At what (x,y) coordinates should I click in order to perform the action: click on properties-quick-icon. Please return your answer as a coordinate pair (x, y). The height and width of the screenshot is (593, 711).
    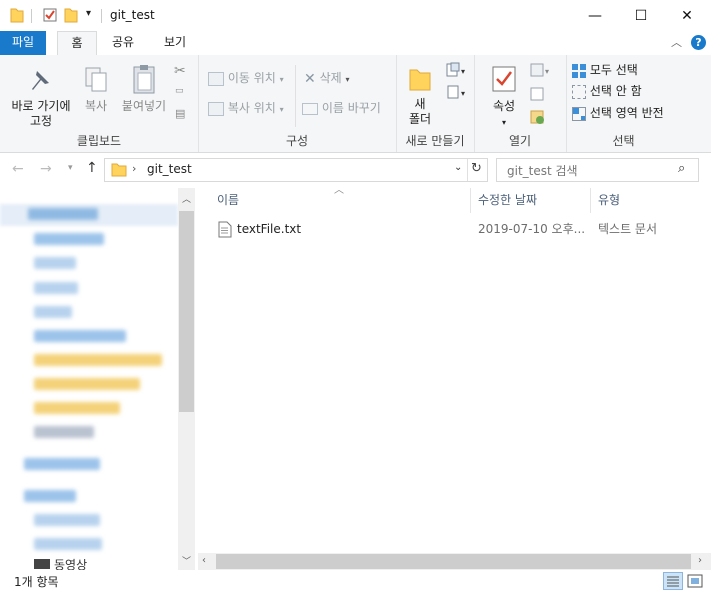
    Looking at the image, I should click on (50, 15).